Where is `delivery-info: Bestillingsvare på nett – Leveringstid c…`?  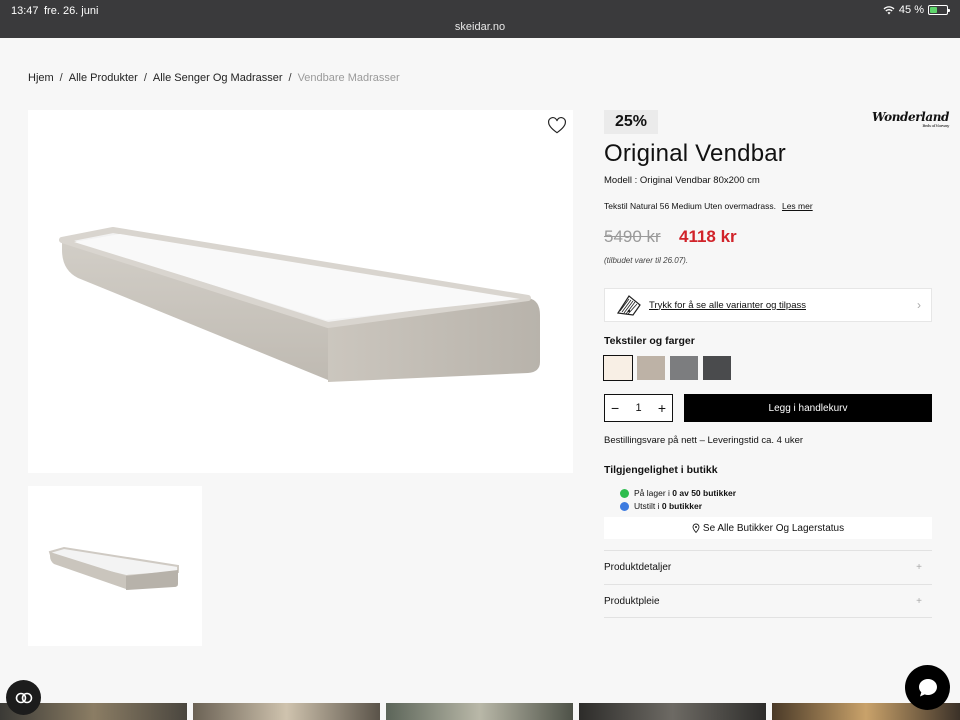 delivery-info: Bestillingsvare på nett – Leveringstid c… is located at coordinates (704, 440).